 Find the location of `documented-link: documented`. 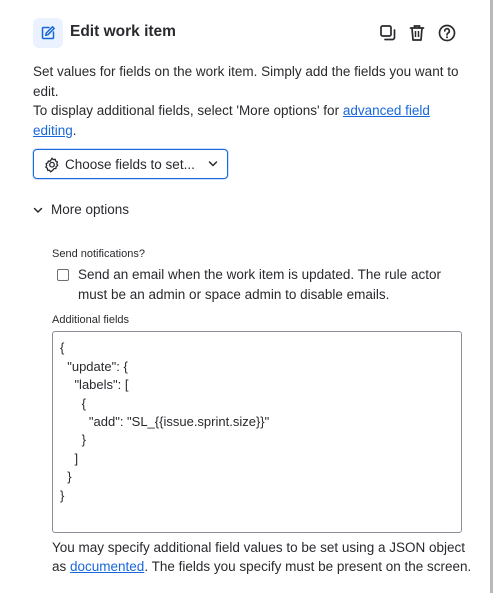

documented-link: documented is located at coordinates (107, 566).